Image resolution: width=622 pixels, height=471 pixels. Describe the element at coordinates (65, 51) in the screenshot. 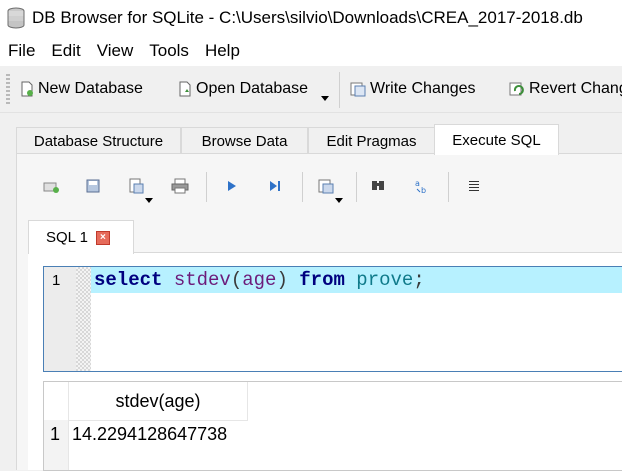

I see `menu-edit: Edit` at that location.